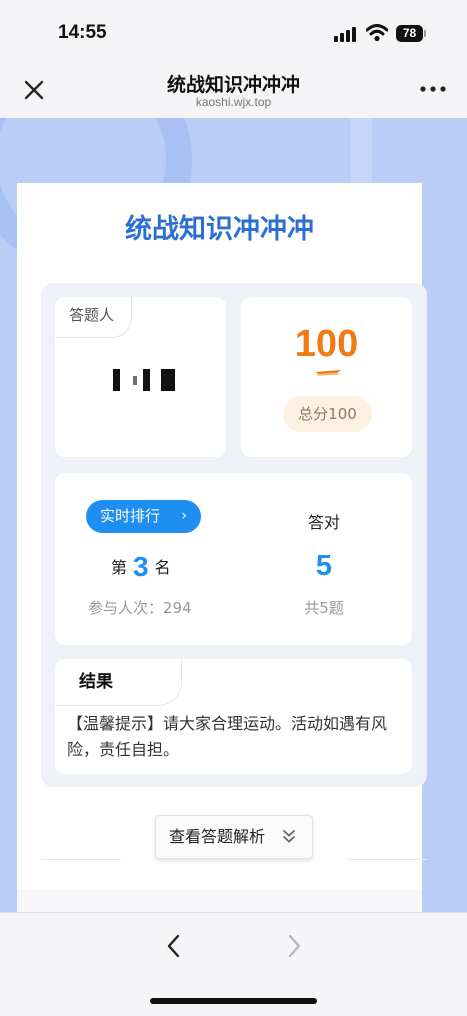 The image size is (467, 1016). What do you see at coordinates (233, 964) in the screenshot?
I see `browser-toolbar` at bounding box center [233, 964].